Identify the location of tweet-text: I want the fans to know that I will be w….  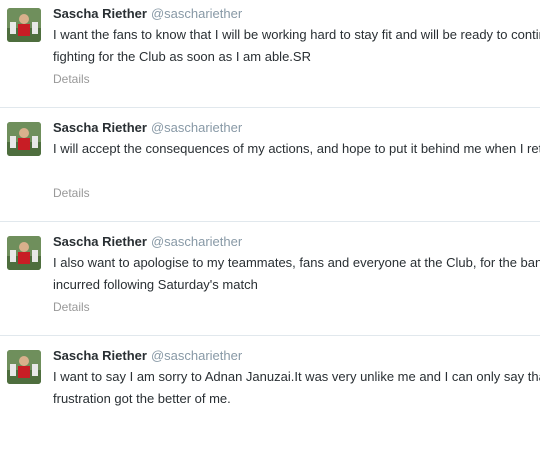
(296, 45).